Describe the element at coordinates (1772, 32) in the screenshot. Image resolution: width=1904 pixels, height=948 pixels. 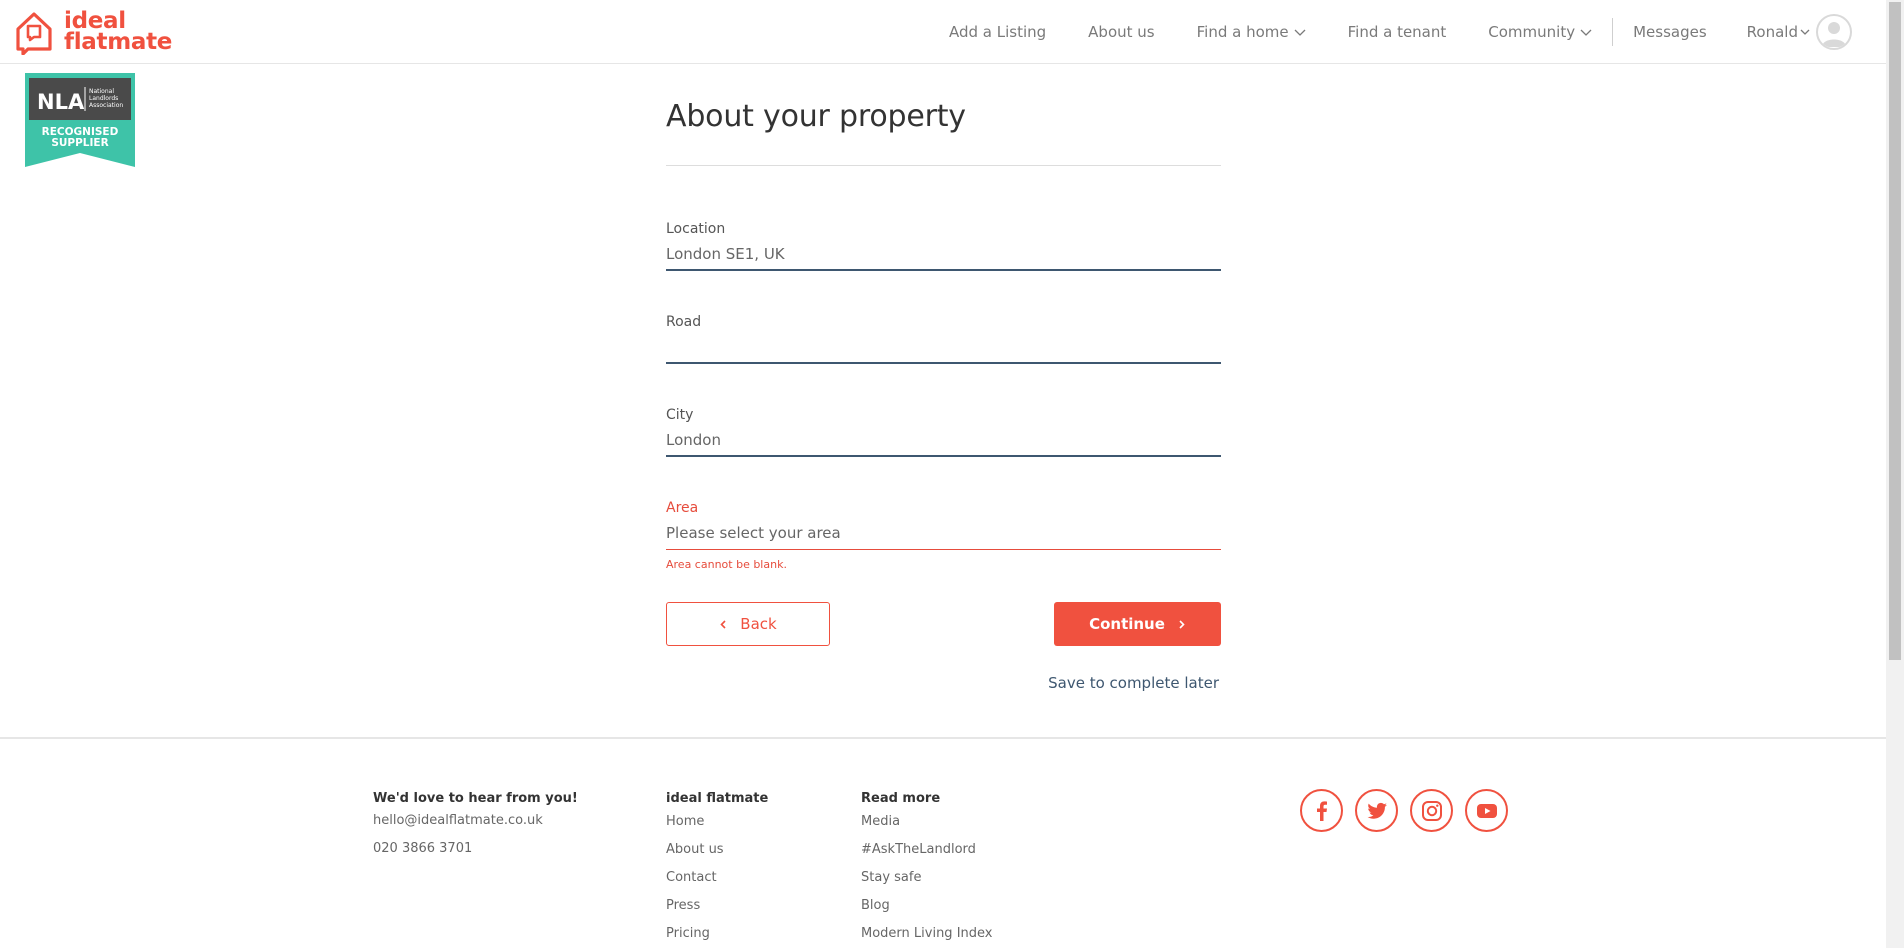
I see `user-name: Ronald` at that location.